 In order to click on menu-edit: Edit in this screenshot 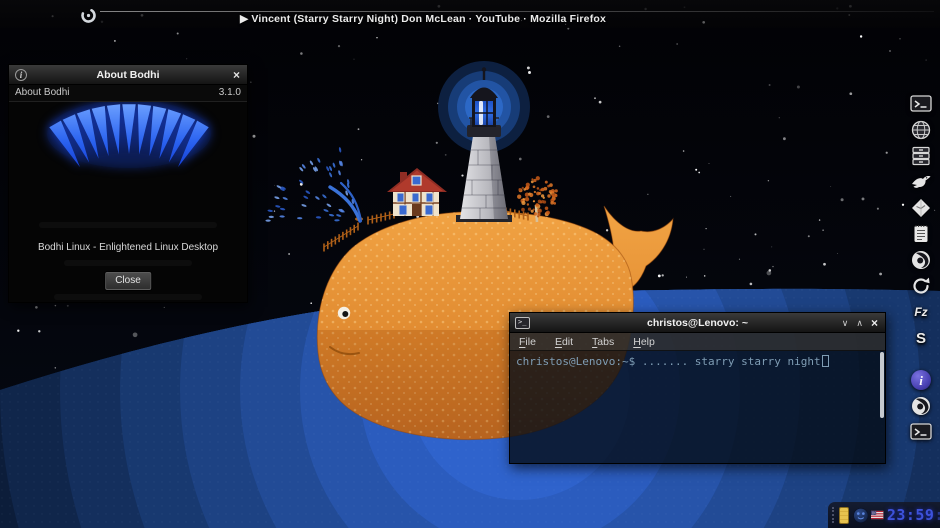, I will do `click(564, 342)`.